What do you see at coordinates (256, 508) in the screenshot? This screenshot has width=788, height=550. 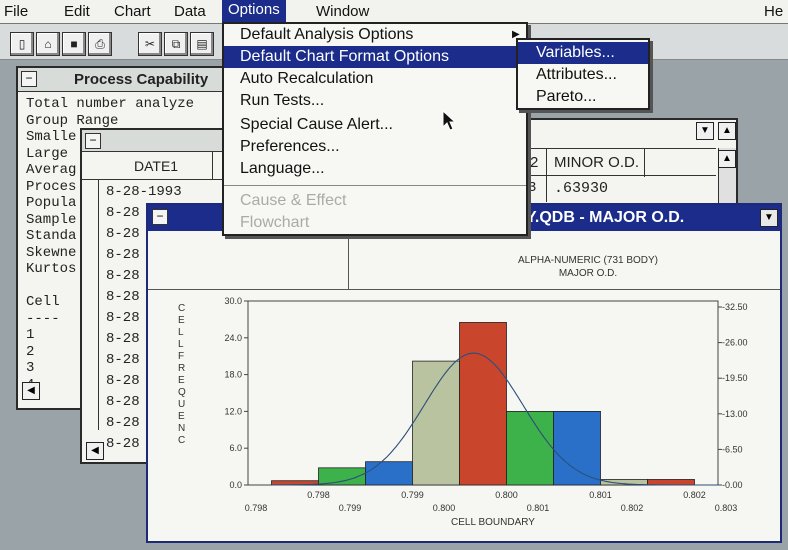 I see `x-tick-label-lower: 0.798` at bounding box center [256, 508].